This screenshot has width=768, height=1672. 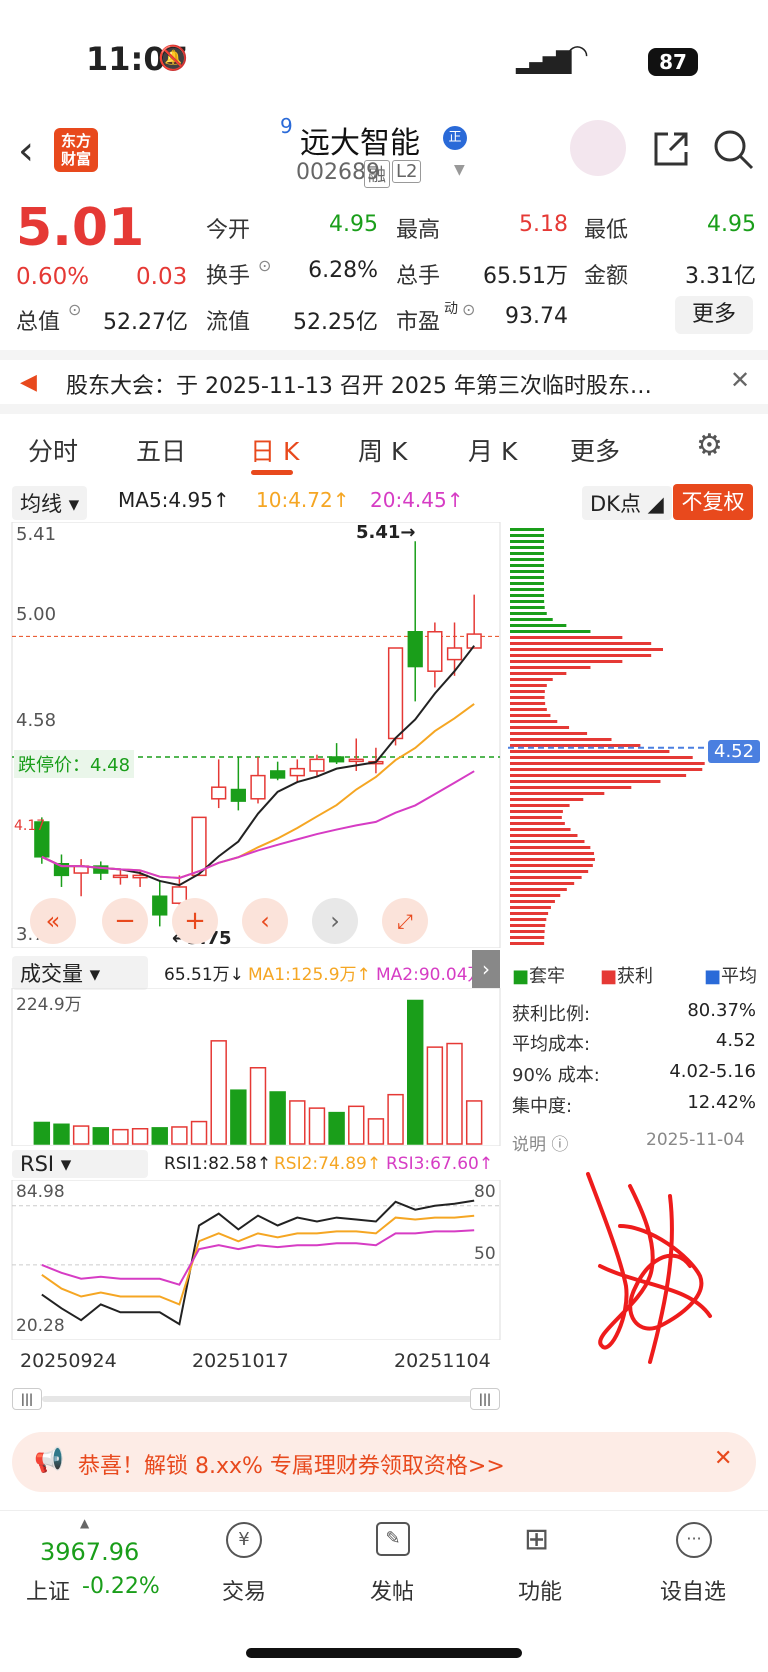 What do you see at coordinates (173, 58) in the screenshot?
I see `bell-off-icon: 🔕` at bounding box center [173, 58].